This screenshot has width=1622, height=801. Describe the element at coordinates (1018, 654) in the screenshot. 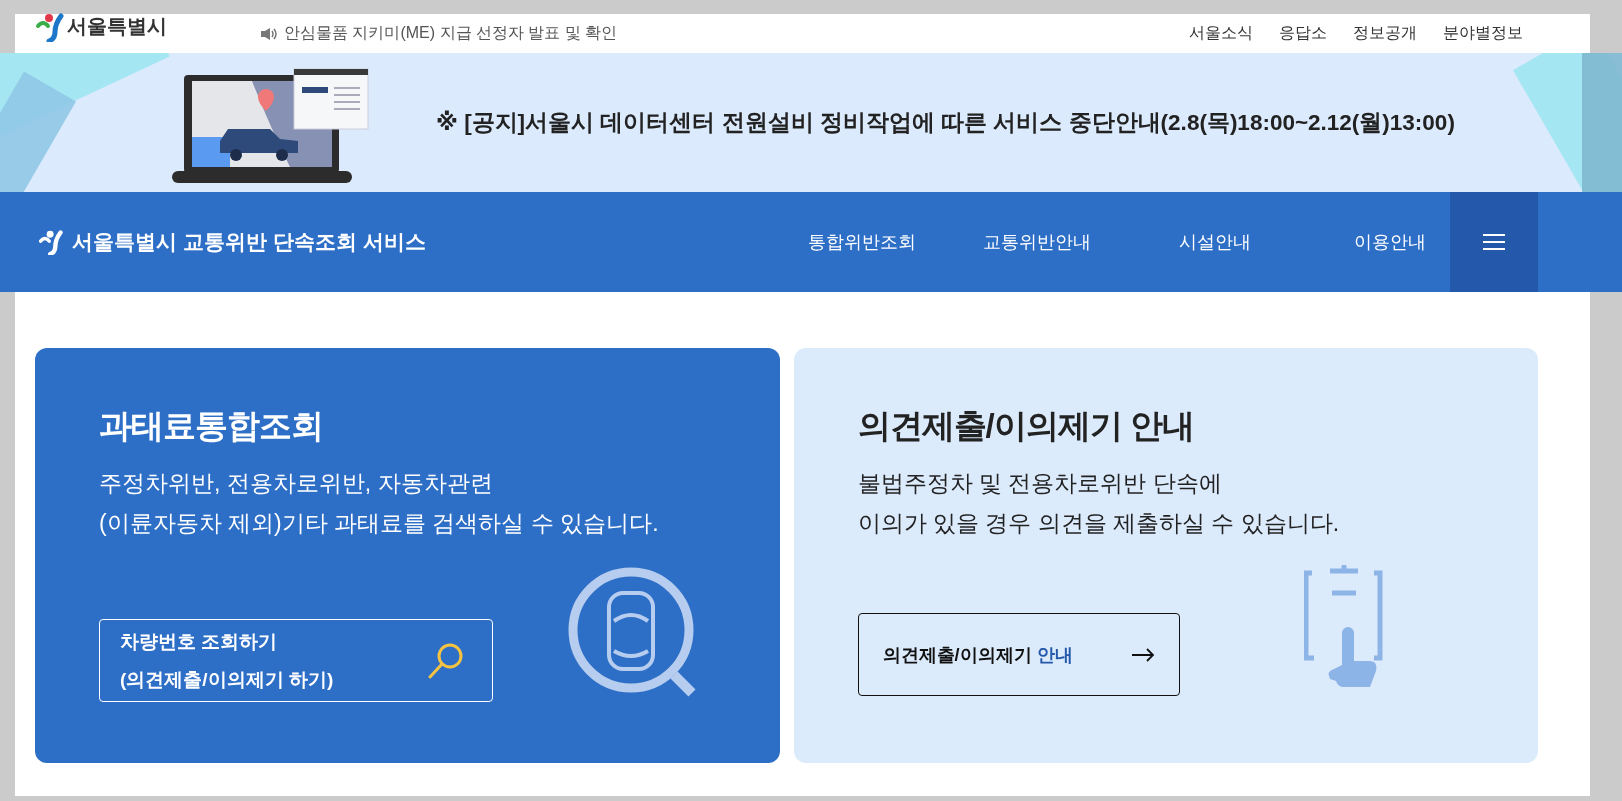

I see `appeal-guide-button: 의견제출/이의제기 안내` at that location.